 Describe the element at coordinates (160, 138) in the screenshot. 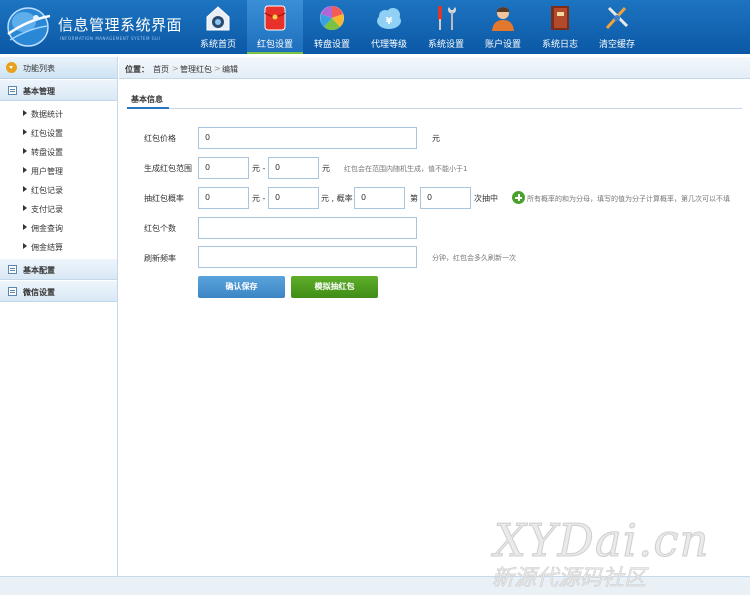

I see `price-label: 红包价格` at that location.